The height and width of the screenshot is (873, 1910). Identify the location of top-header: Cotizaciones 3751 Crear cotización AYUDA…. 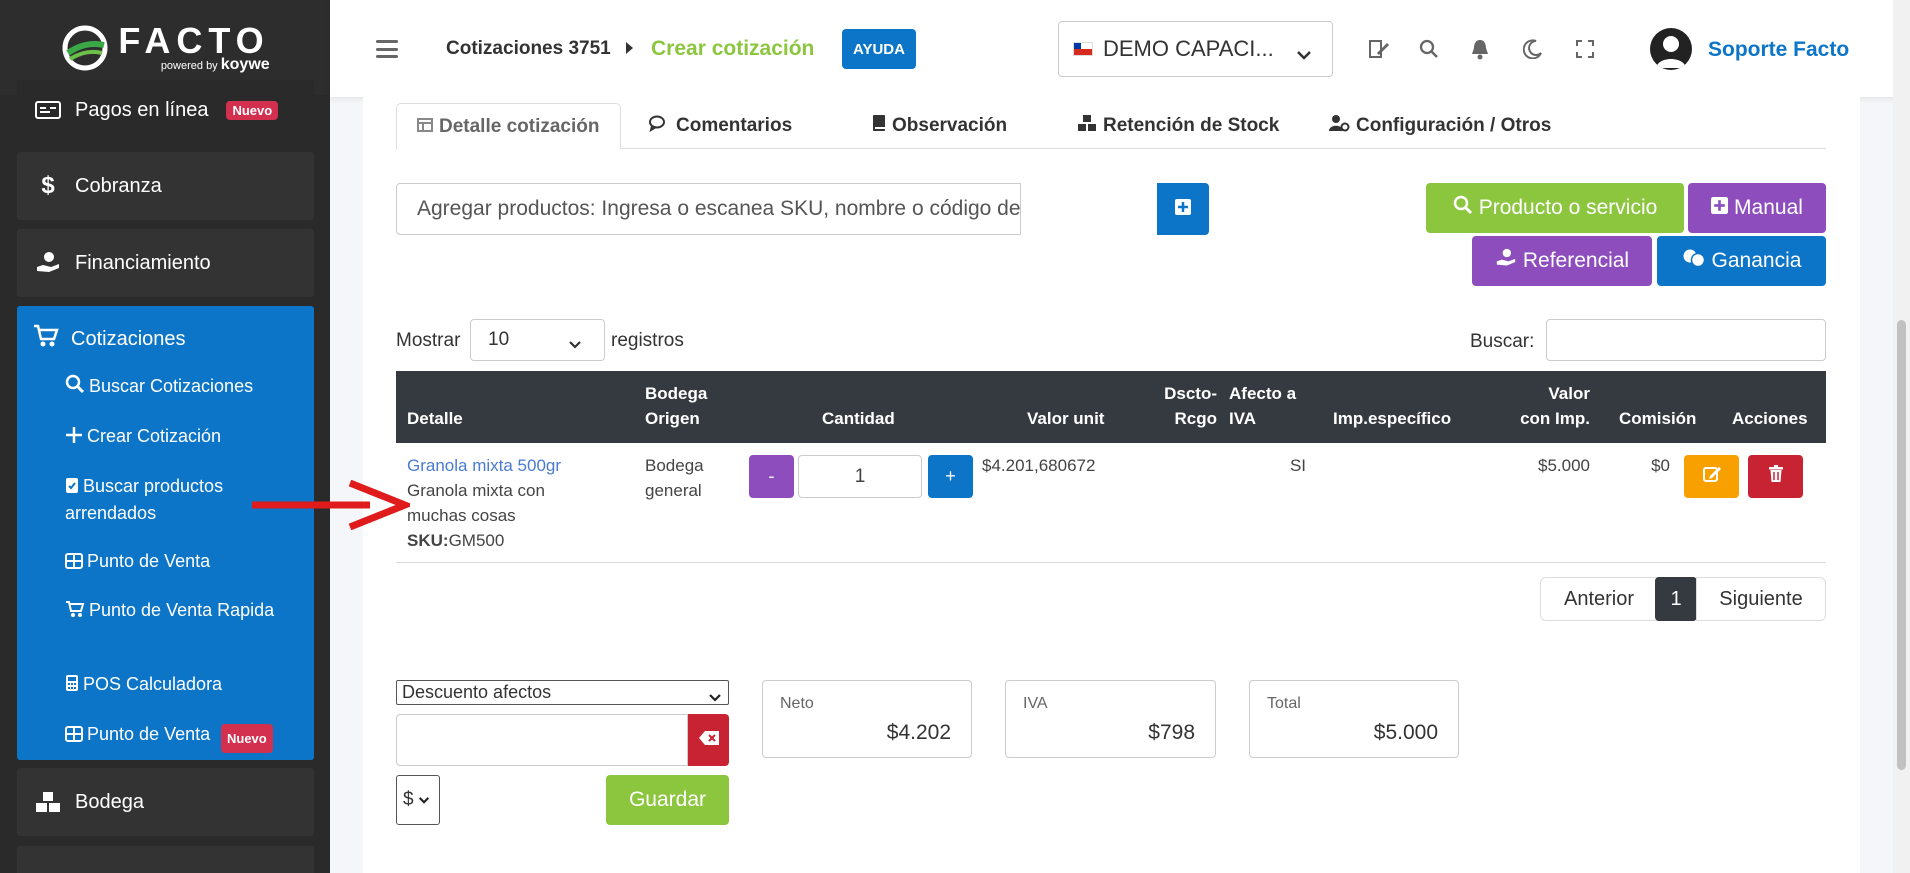
(1120, 48).